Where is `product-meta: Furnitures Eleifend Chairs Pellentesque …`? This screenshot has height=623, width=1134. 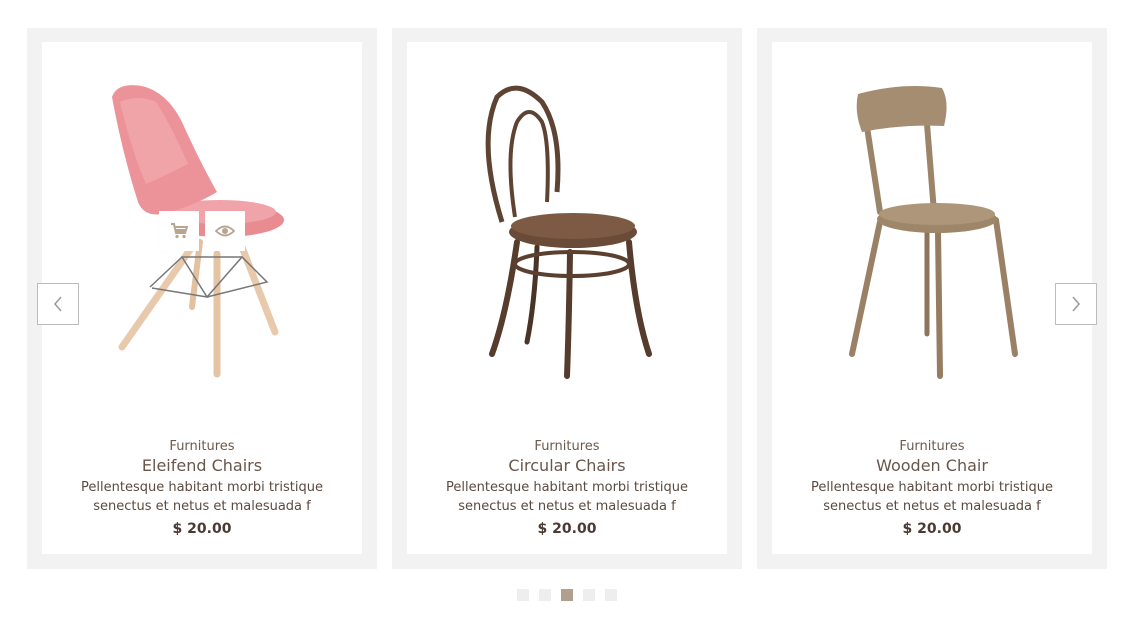
product-meta: Furnitures Eleifend Chairs Pellentesque … is located at coordinates (202, 488).